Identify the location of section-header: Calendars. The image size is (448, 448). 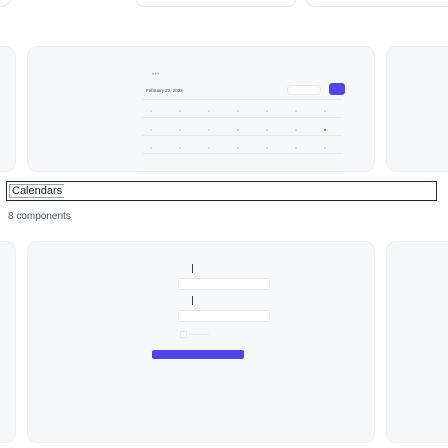
(221, 191).